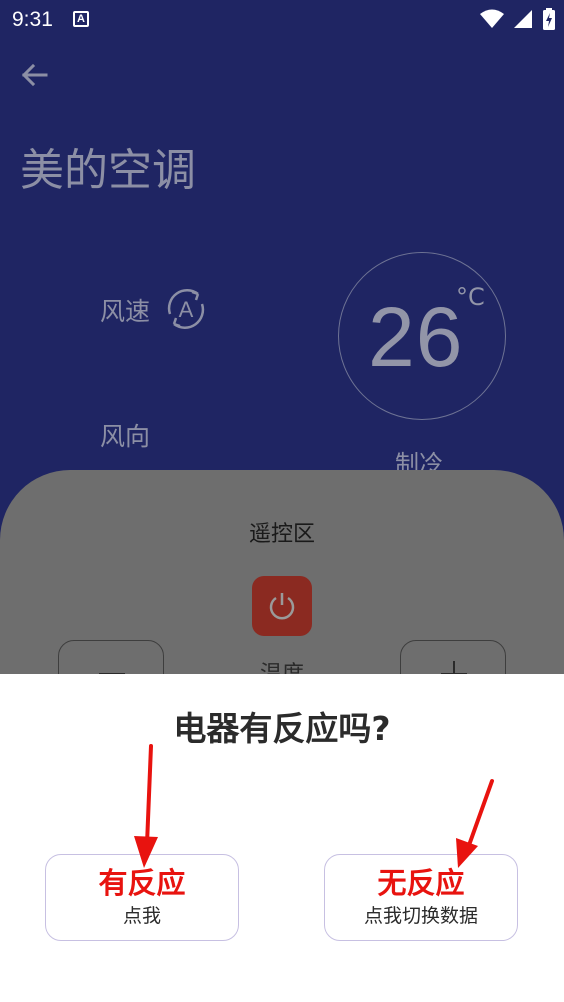  What do you see at coordinates (81, 19) in the screenshot?
I see `notification-a-icon: A` at bounding box center [81, 19].